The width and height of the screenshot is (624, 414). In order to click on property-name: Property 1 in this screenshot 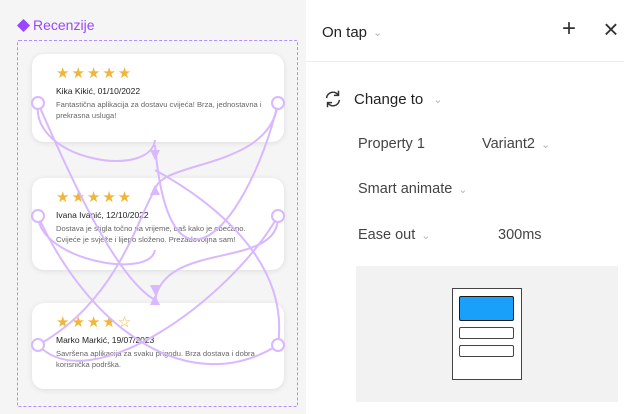, I will do `click(391, 144)`.